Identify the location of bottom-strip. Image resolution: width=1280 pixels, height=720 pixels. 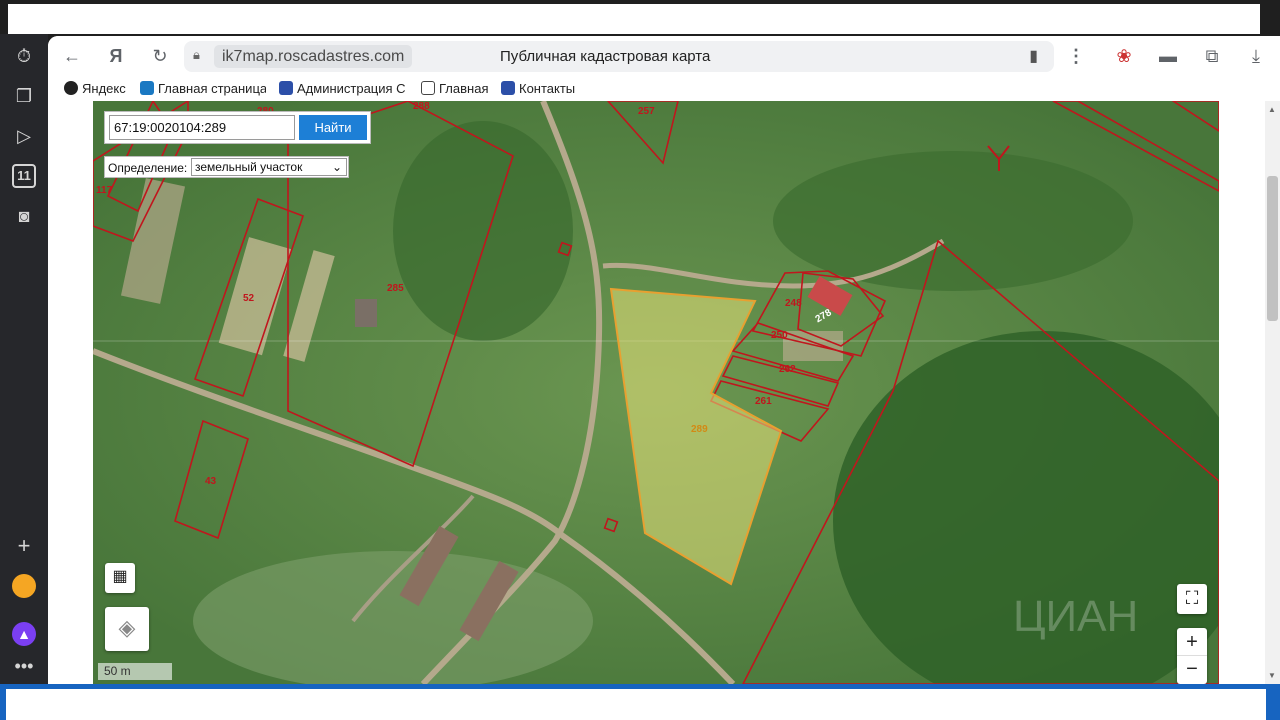
(636, 704).